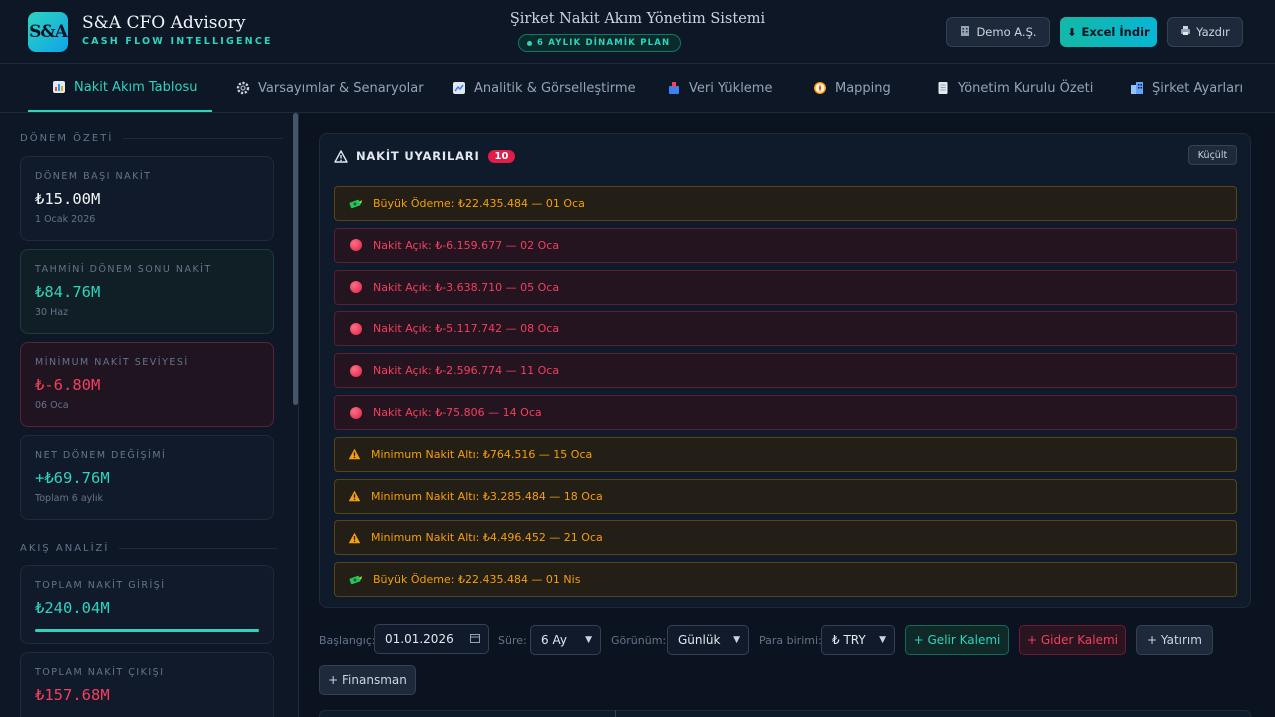 This screenshot has width=1275, height=717. I want to click on brand-tagline: CASH FLOW INTELLIGENCE, so click(177, 41).